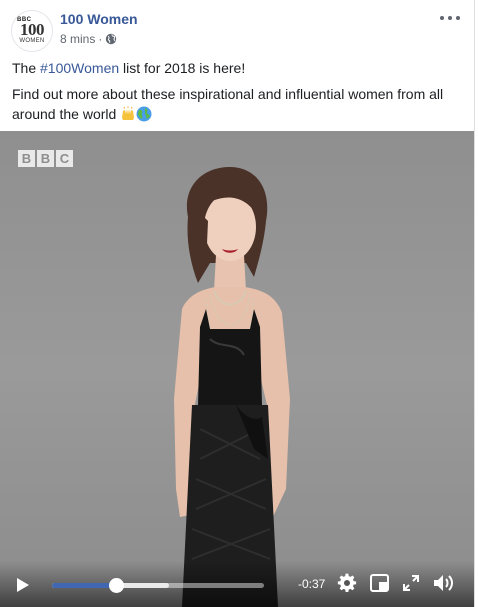 This screenshot has width=478, height=607. What do you see at coordinates (347, 583) in the screenshot?
I see `settings-gear-icon` at bounding box center [347, 583].